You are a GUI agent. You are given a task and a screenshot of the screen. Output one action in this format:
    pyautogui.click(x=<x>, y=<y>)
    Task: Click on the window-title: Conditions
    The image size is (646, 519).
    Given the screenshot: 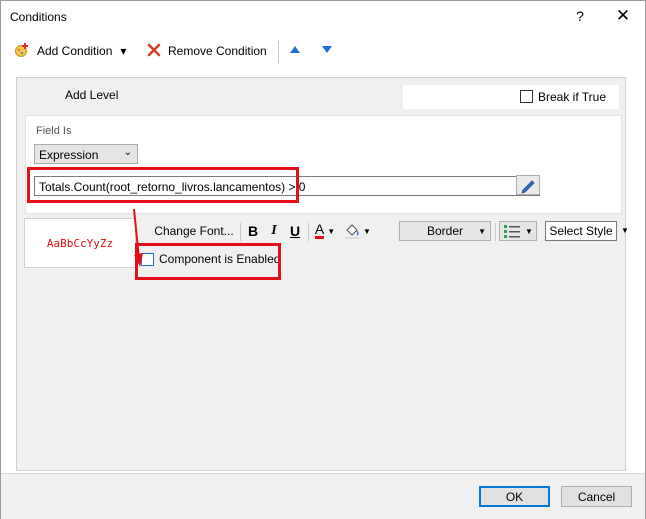 What is the action you would take?
    pyautogui.click(x=38, y=17)
    